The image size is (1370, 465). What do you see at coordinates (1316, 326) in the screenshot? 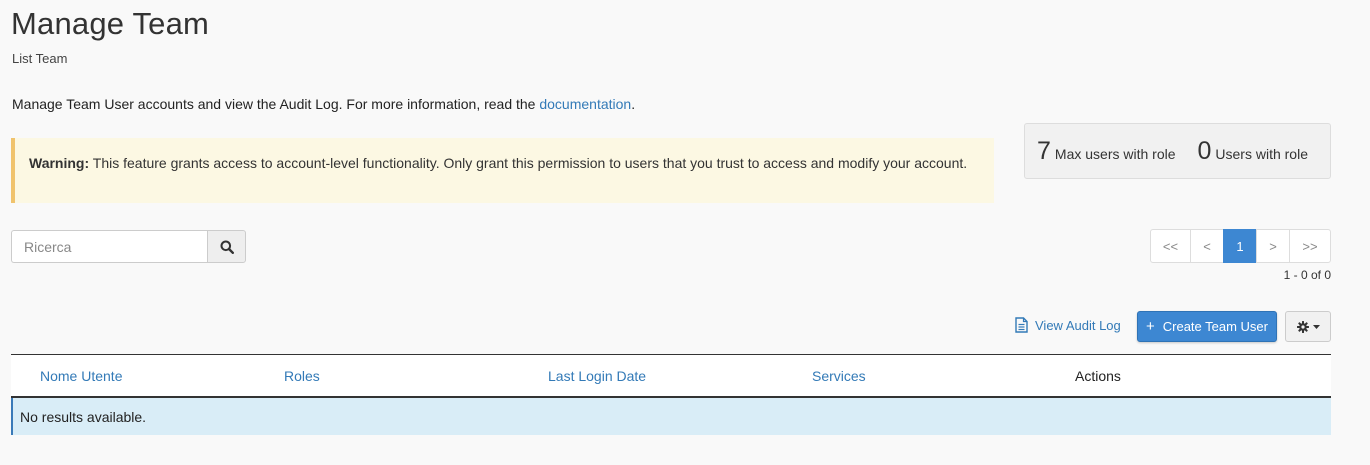
I see `caret-down-icon` at bounding box center [1316, 326].